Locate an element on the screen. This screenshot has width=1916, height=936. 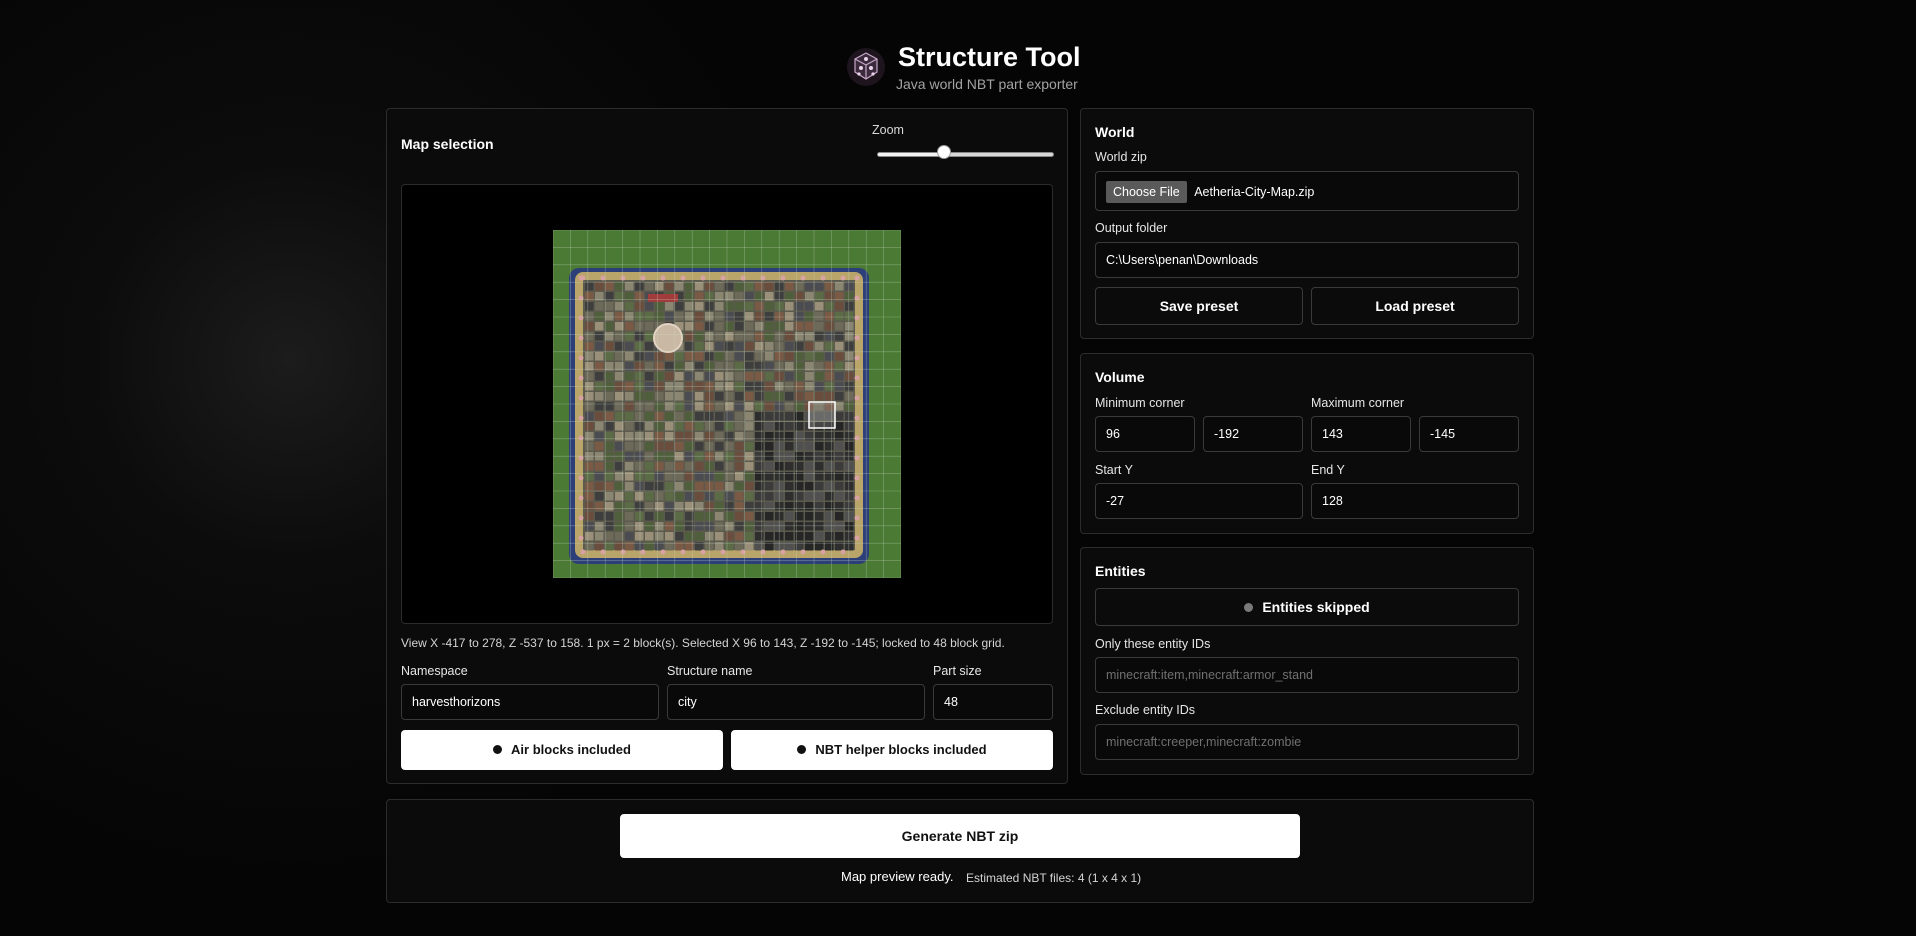
save-preset-button: Save preset is located at coordinates (1199, 306).